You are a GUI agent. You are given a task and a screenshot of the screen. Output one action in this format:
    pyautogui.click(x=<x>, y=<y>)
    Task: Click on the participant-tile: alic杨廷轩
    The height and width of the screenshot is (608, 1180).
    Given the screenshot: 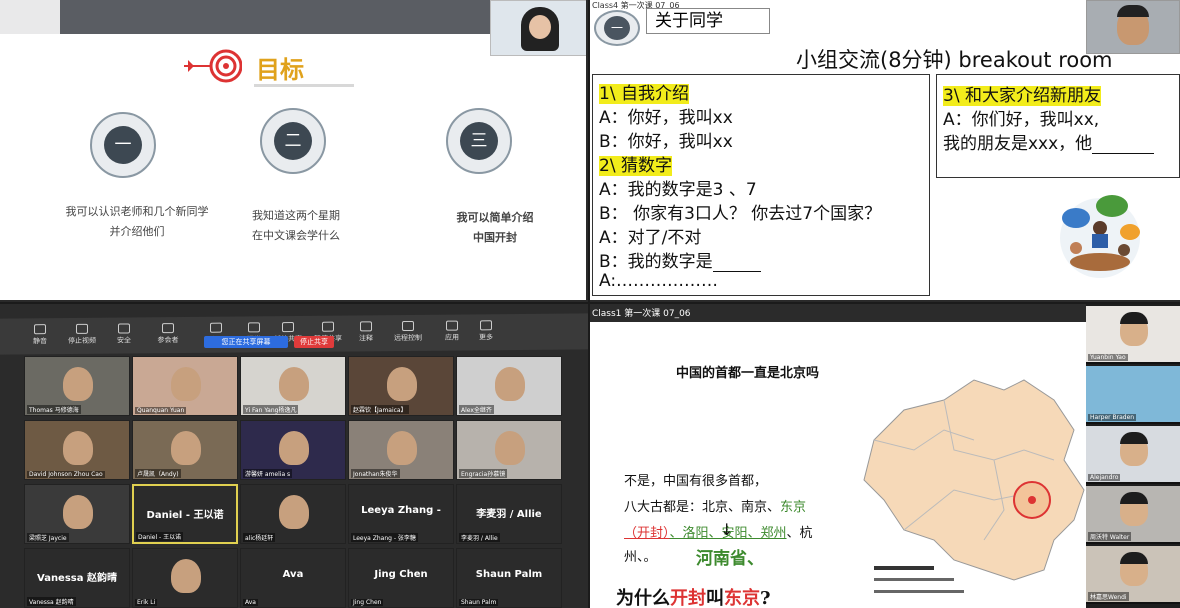 What is the action you would take?
    pyautogui.click(x=293, y=514)
    